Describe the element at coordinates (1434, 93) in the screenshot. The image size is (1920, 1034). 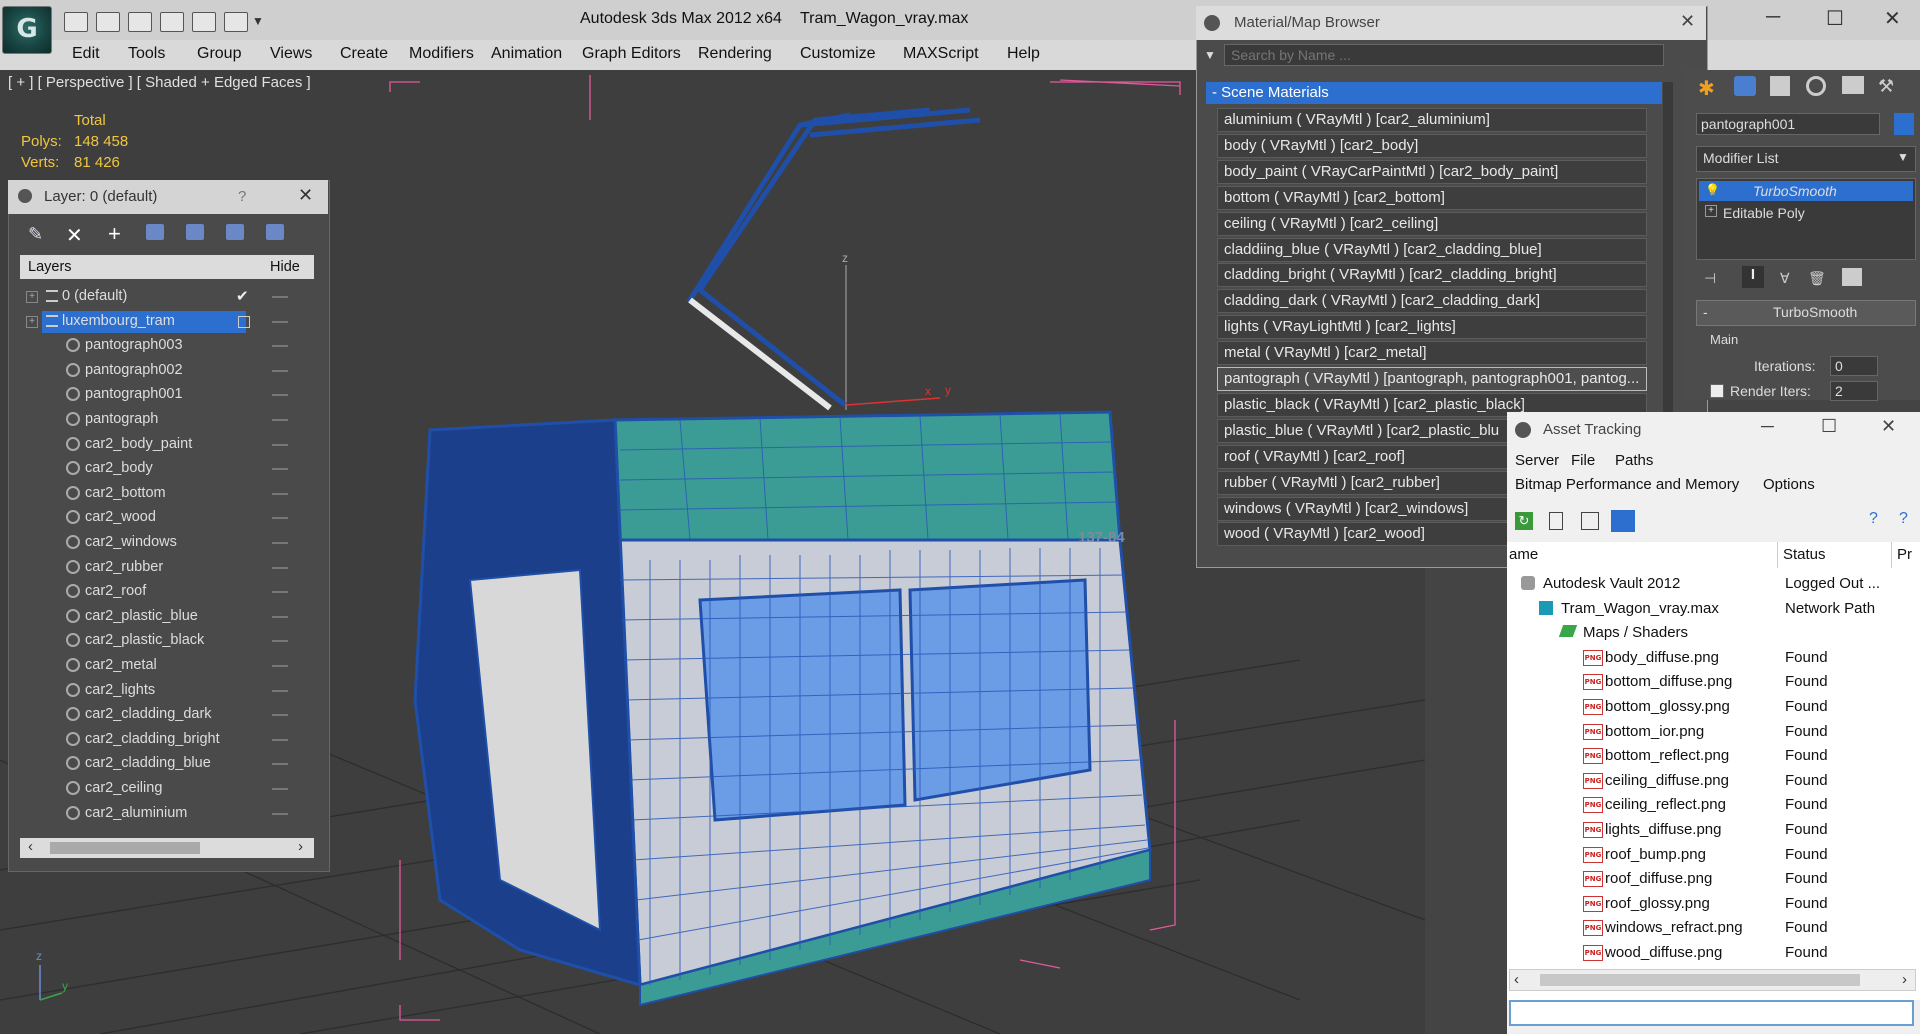
I see `scene-materials-header: - Scene Materials` at that location.